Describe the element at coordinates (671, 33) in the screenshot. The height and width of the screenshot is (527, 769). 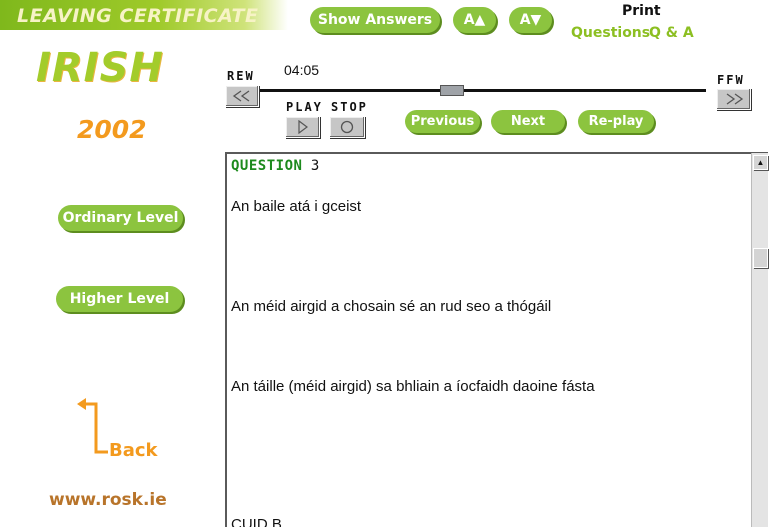
I see `print-qa-link: Q & A` at that location.